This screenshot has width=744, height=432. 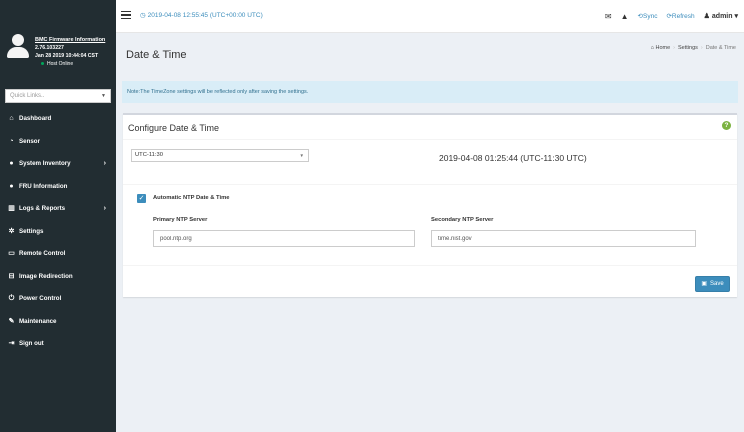 What do you see at coordinates (42, 253) in the screenshot?
I see `sidebar-item-label: Remote Control` at bounding box center [42, 253].